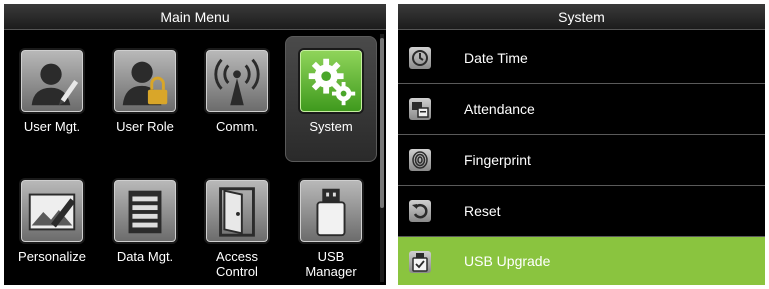  Describe the element at coordinates (420, 211) in the screenshot. I see `reset-icon` at that location.